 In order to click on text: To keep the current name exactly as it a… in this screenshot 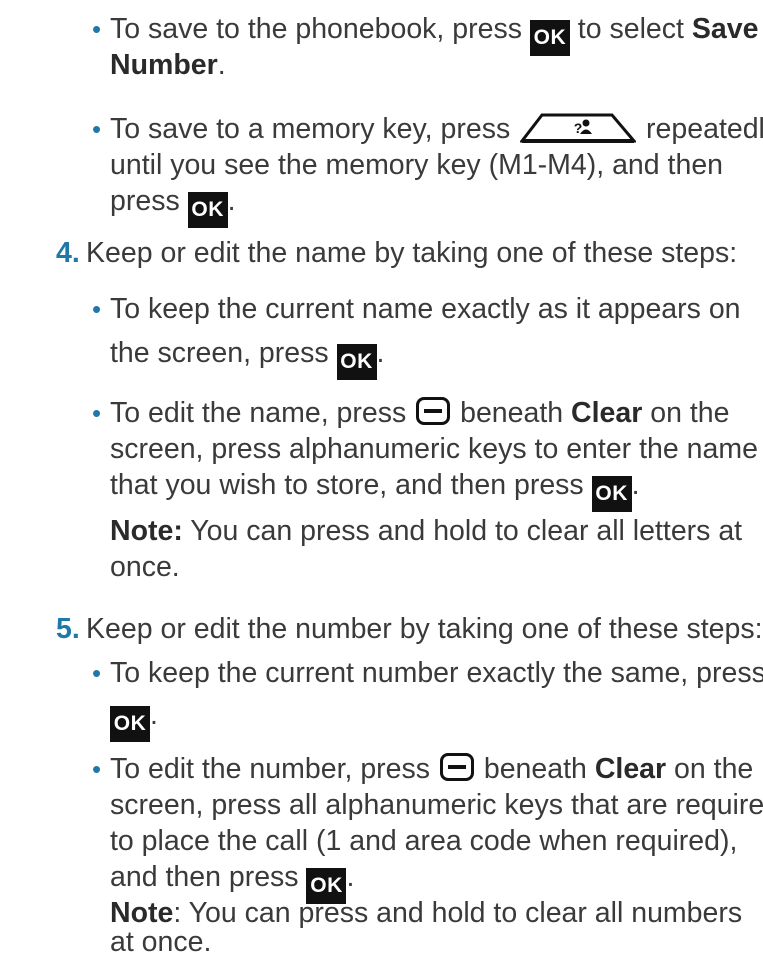, I will do `click(425, 309)`.